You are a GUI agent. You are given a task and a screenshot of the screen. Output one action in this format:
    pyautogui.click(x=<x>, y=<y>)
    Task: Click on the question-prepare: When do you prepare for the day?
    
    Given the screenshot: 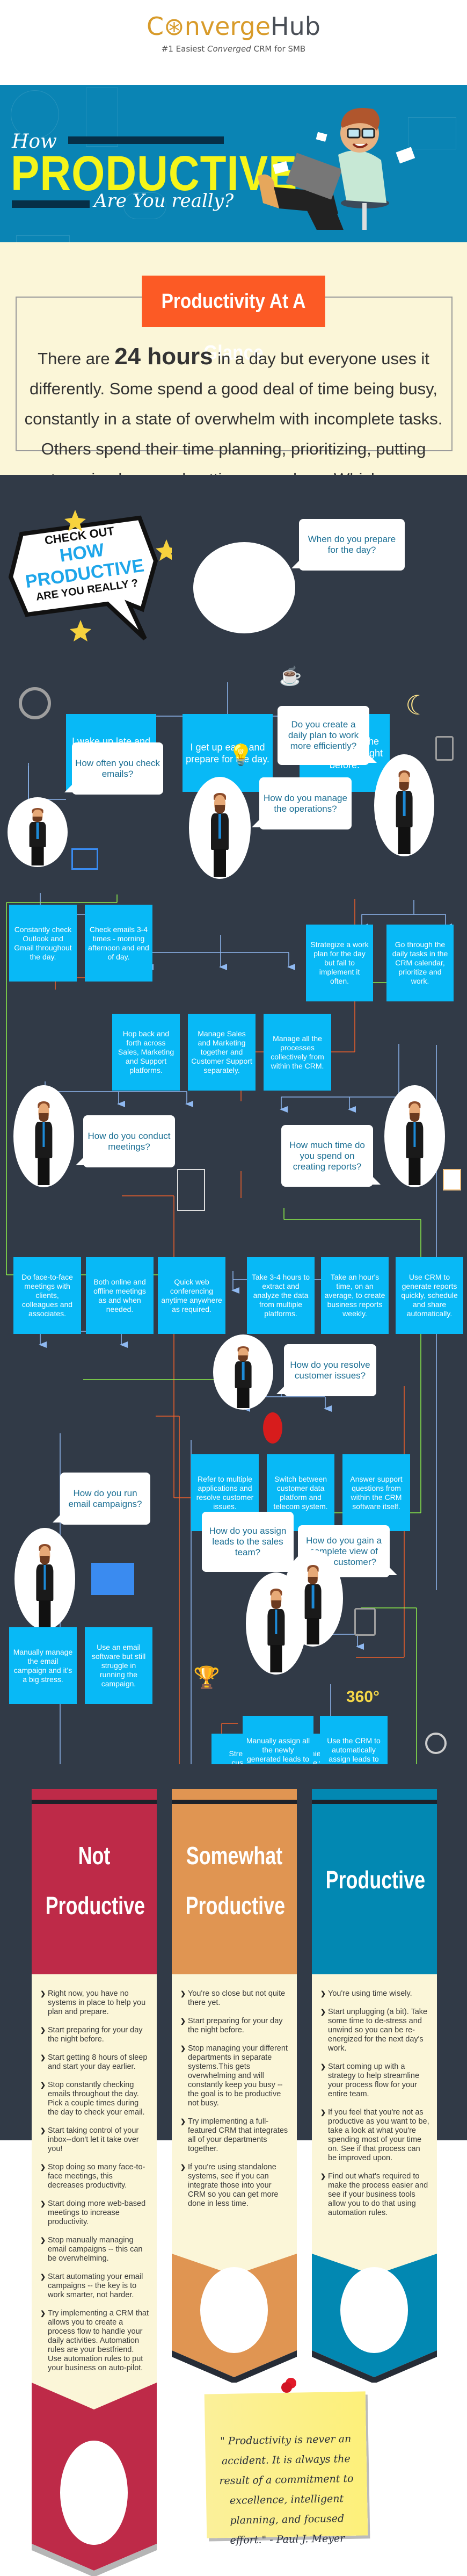 What is the action you would take?
    pyautogui.click(x=348, y=545)
    